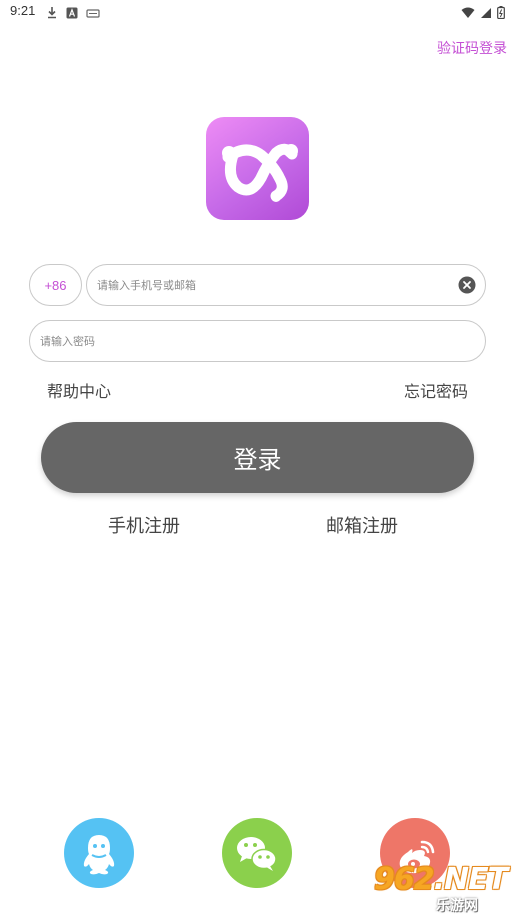 Image resolution: width=515 pixels, height=915 pixels. I want to click on status-left-icons, so click(73, 13).